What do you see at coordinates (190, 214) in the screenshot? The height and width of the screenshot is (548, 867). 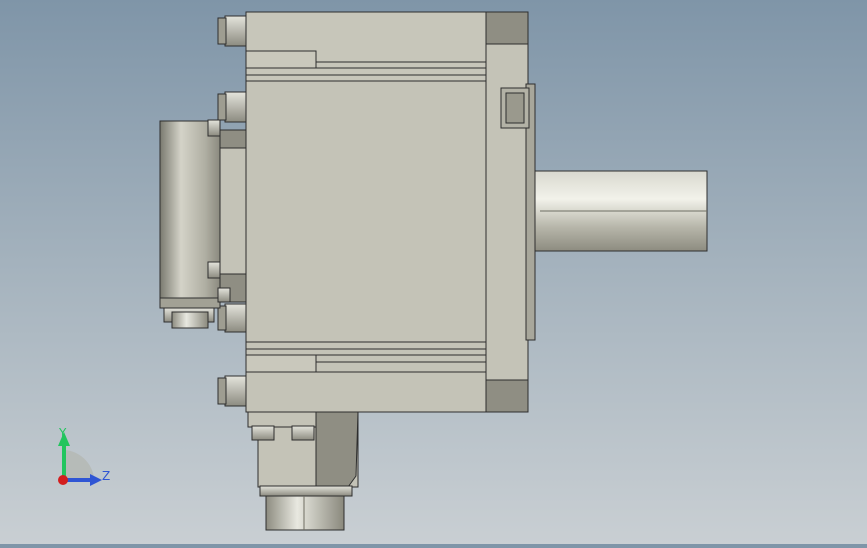 I see `encoder-housing` at bounding box center [190, 214].